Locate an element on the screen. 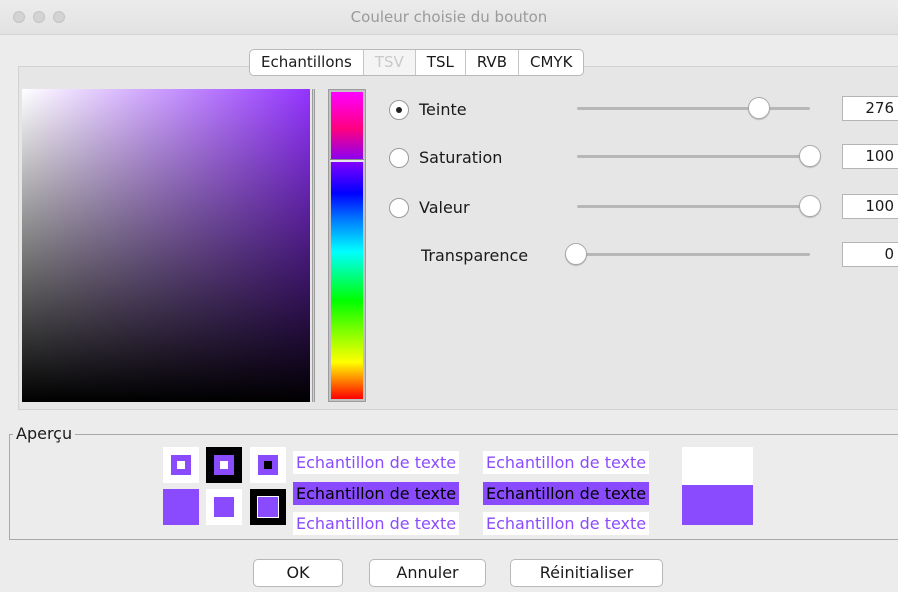  transparence-input: 0 is located at coordinates (870, 254).